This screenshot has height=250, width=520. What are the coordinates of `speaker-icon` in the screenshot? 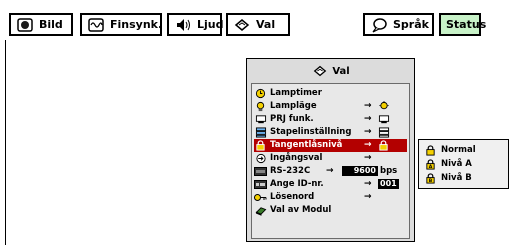 It's located at (183, 25).